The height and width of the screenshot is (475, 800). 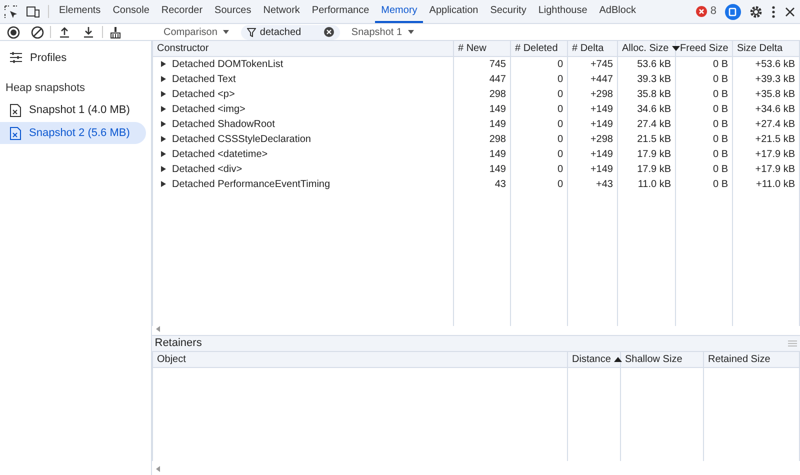 What do you see at coordinates (775, 94) in the screenshot?
I see `table-cell: +35.8 kB` at bounding box center [775, 94].